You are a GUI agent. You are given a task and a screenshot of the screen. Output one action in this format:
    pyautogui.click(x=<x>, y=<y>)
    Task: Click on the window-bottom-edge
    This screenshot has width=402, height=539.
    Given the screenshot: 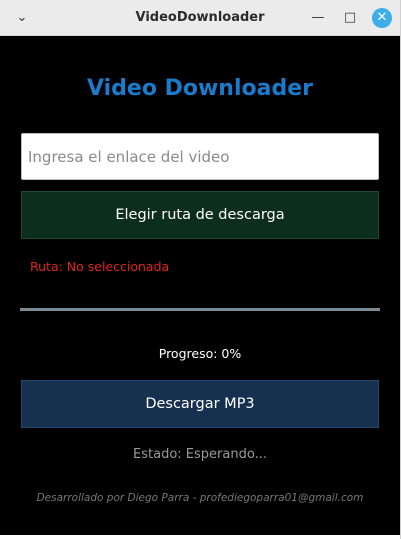 What is the action you would take?
    pyautogui.click(x=200, y=537)
    